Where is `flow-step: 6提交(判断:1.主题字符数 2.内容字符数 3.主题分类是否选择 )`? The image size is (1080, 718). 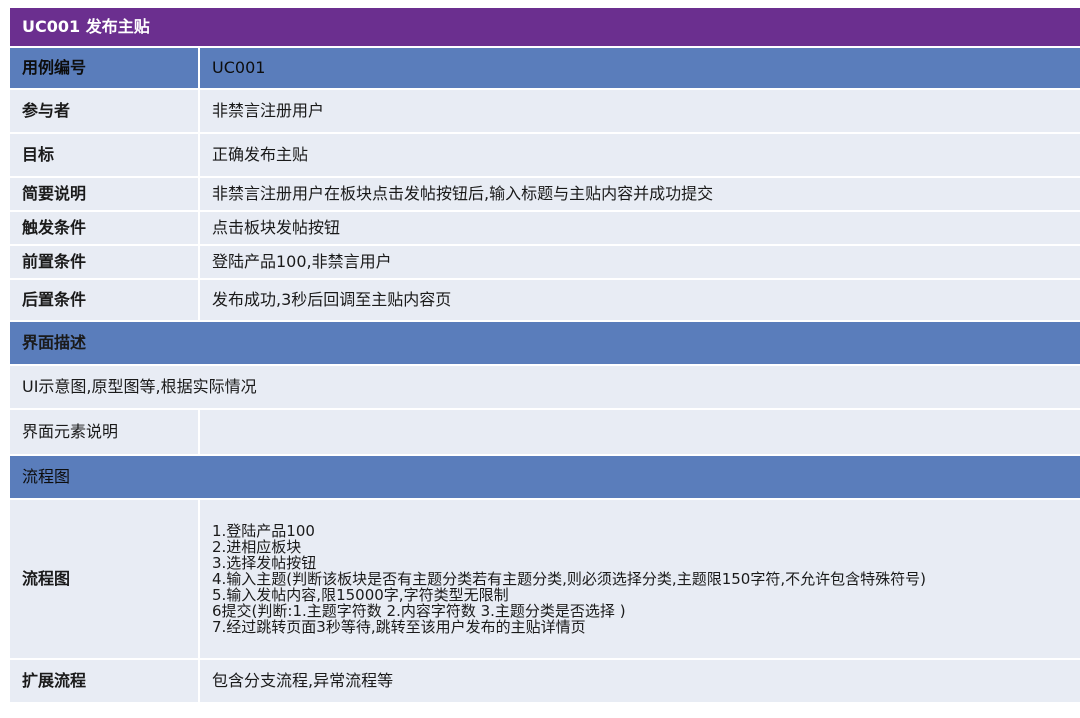
flow-step: 6提交(判断:1.主题字符数 2.内容字符数 3.主题分类是否选择 ) is located at coordinates (419, 611).